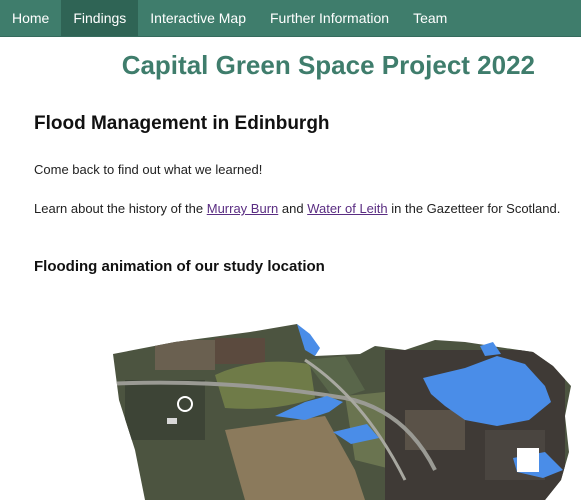  What do you see at coordinates (243, 208) in the screenshot?
I see `murray-burn-link: Murray Burn` at bounding box center [243, 208].